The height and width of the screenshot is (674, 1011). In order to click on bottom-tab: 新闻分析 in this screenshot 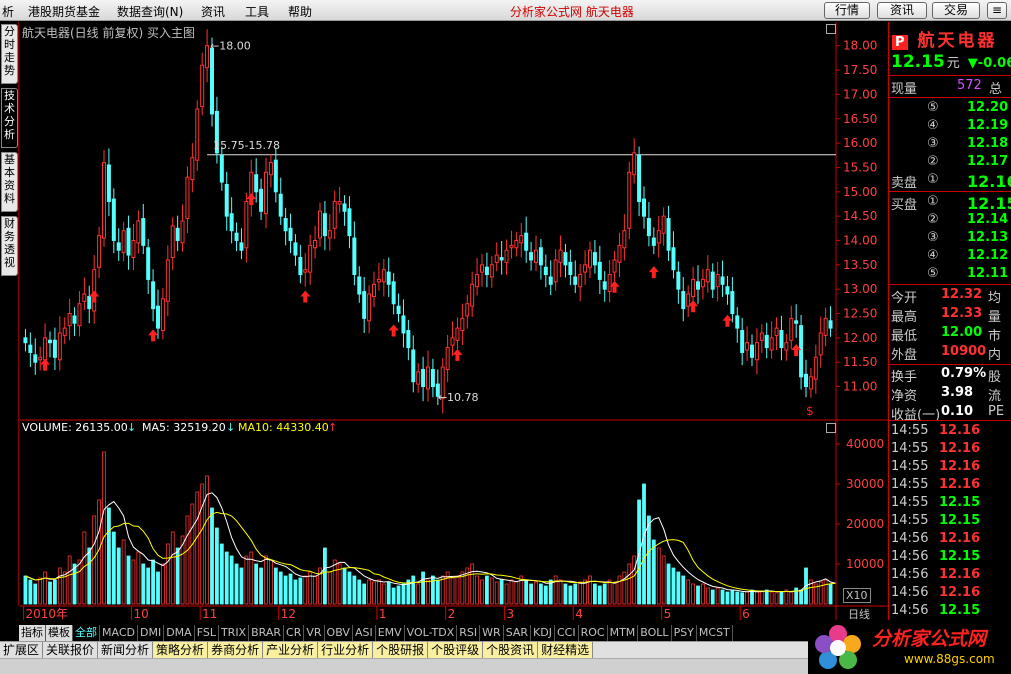, I will do `click(126, 650)`.